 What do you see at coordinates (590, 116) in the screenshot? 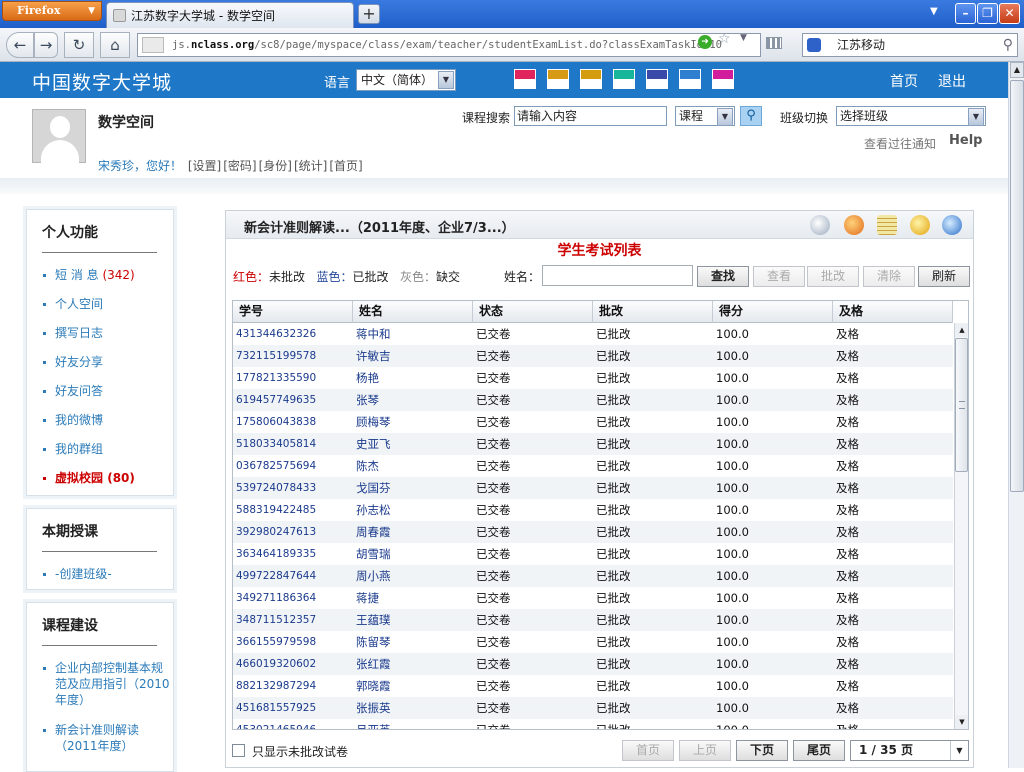
I see `course-search-input: 请输入内容` at bounding box center [590, 116].